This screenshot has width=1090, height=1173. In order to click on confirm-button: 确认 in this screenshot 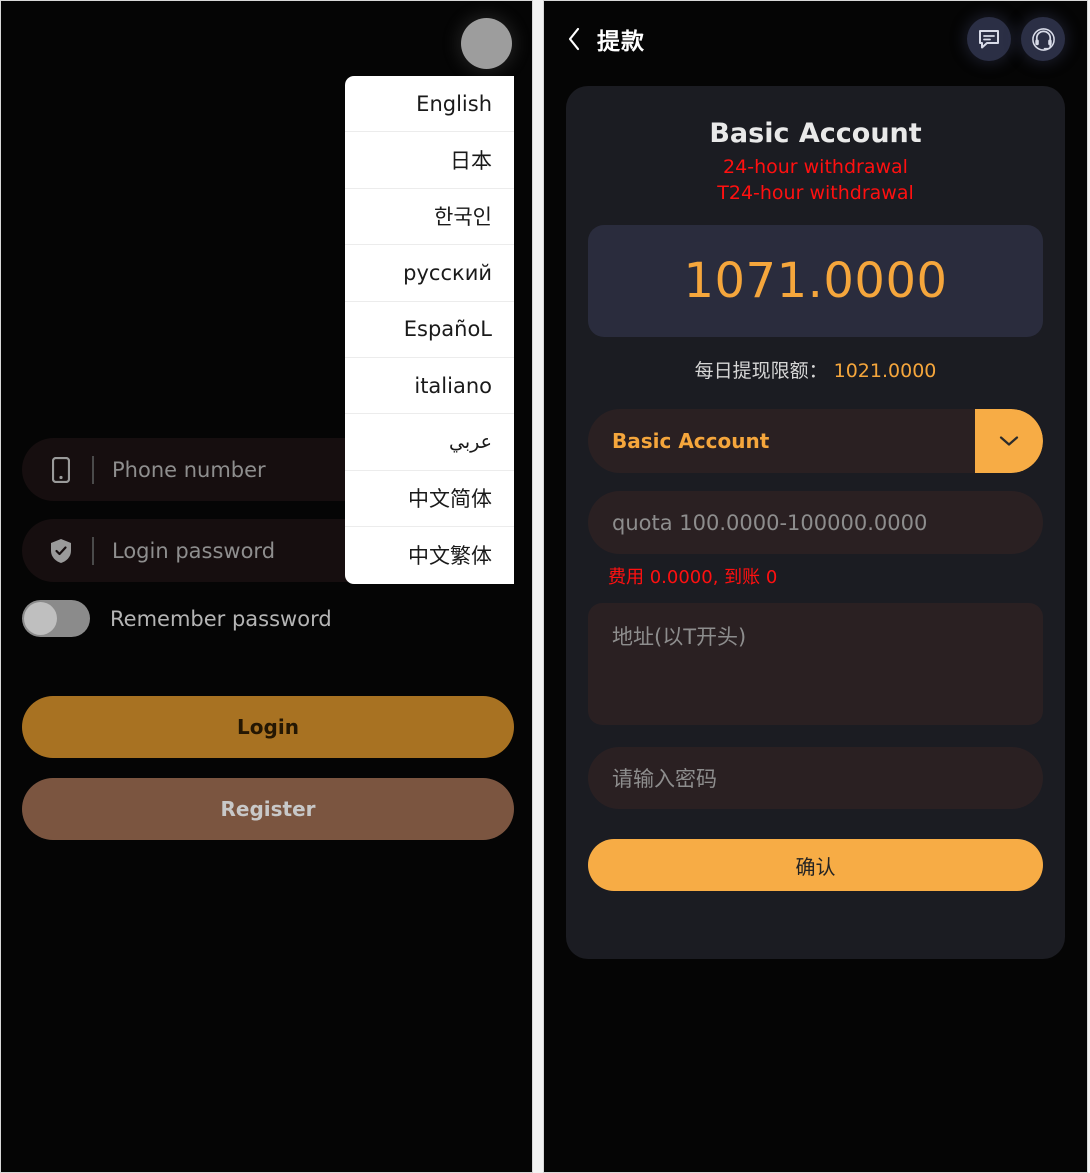, I will do `click(815, 865)`.